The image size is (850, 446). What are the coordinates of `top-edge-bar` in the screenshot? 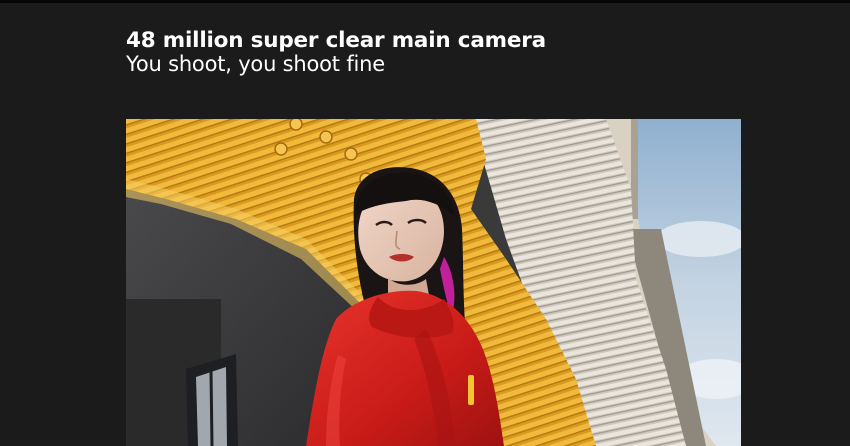 It's located at (425, 1).